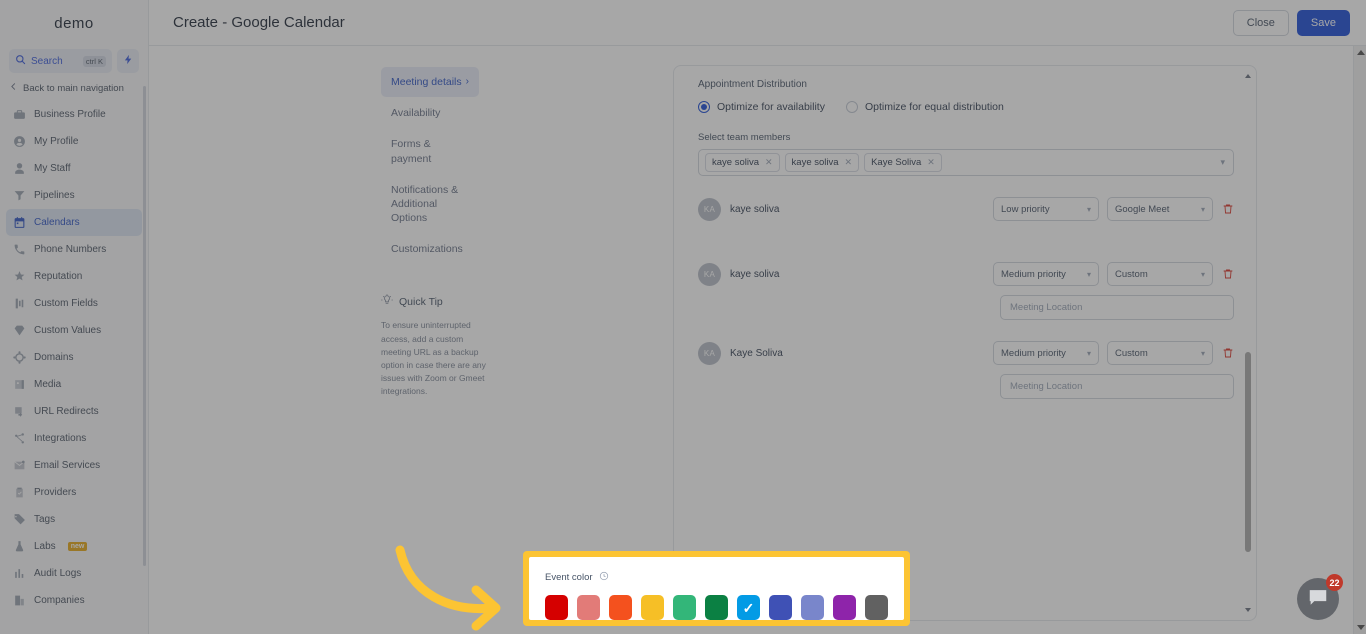 The image size is (1366, 634). I want to click on sidebar-item-companies: Companies, so click(74, 600).